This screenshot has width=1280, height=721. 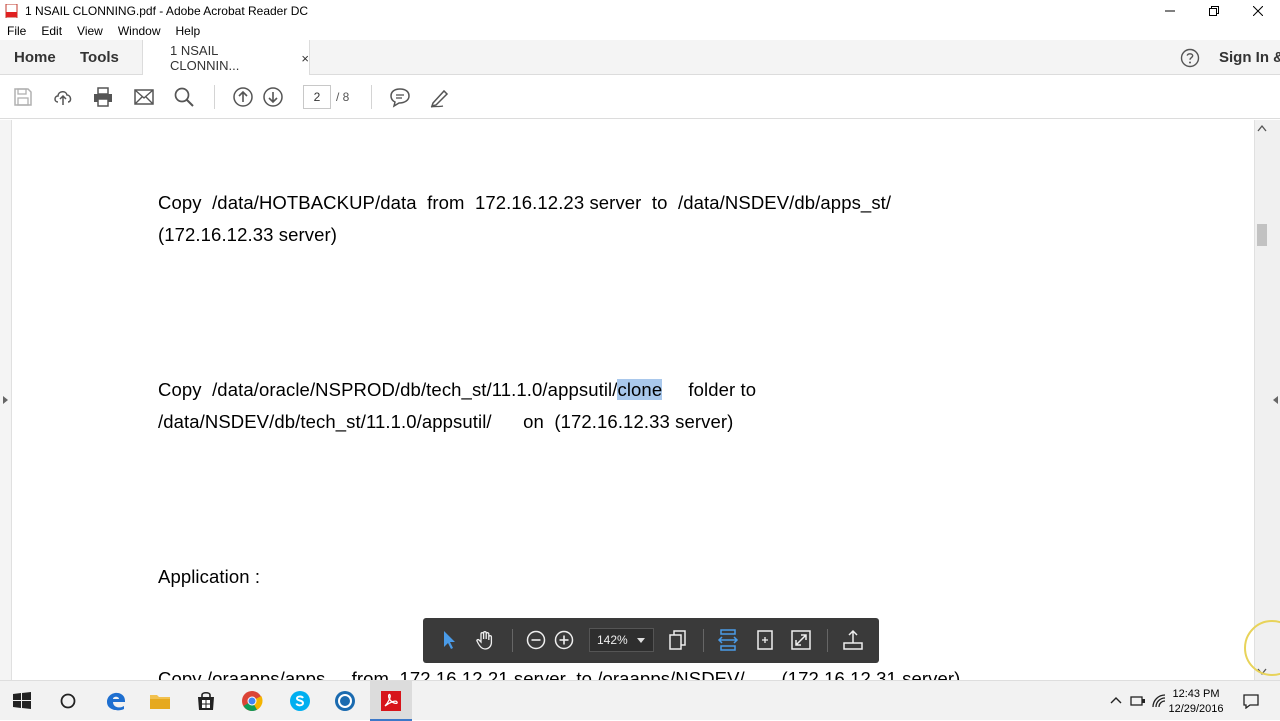 I want to click on upload-cloud-icon, so click(x=63, y=97).